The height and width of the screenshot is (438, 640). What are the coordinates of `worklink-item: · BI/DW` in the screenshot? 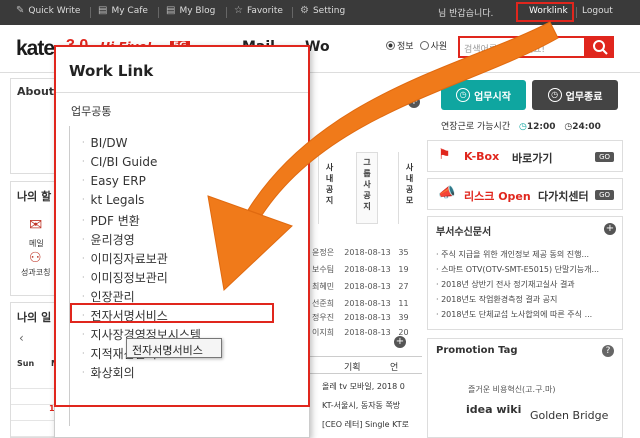 It's located at (104, 143).